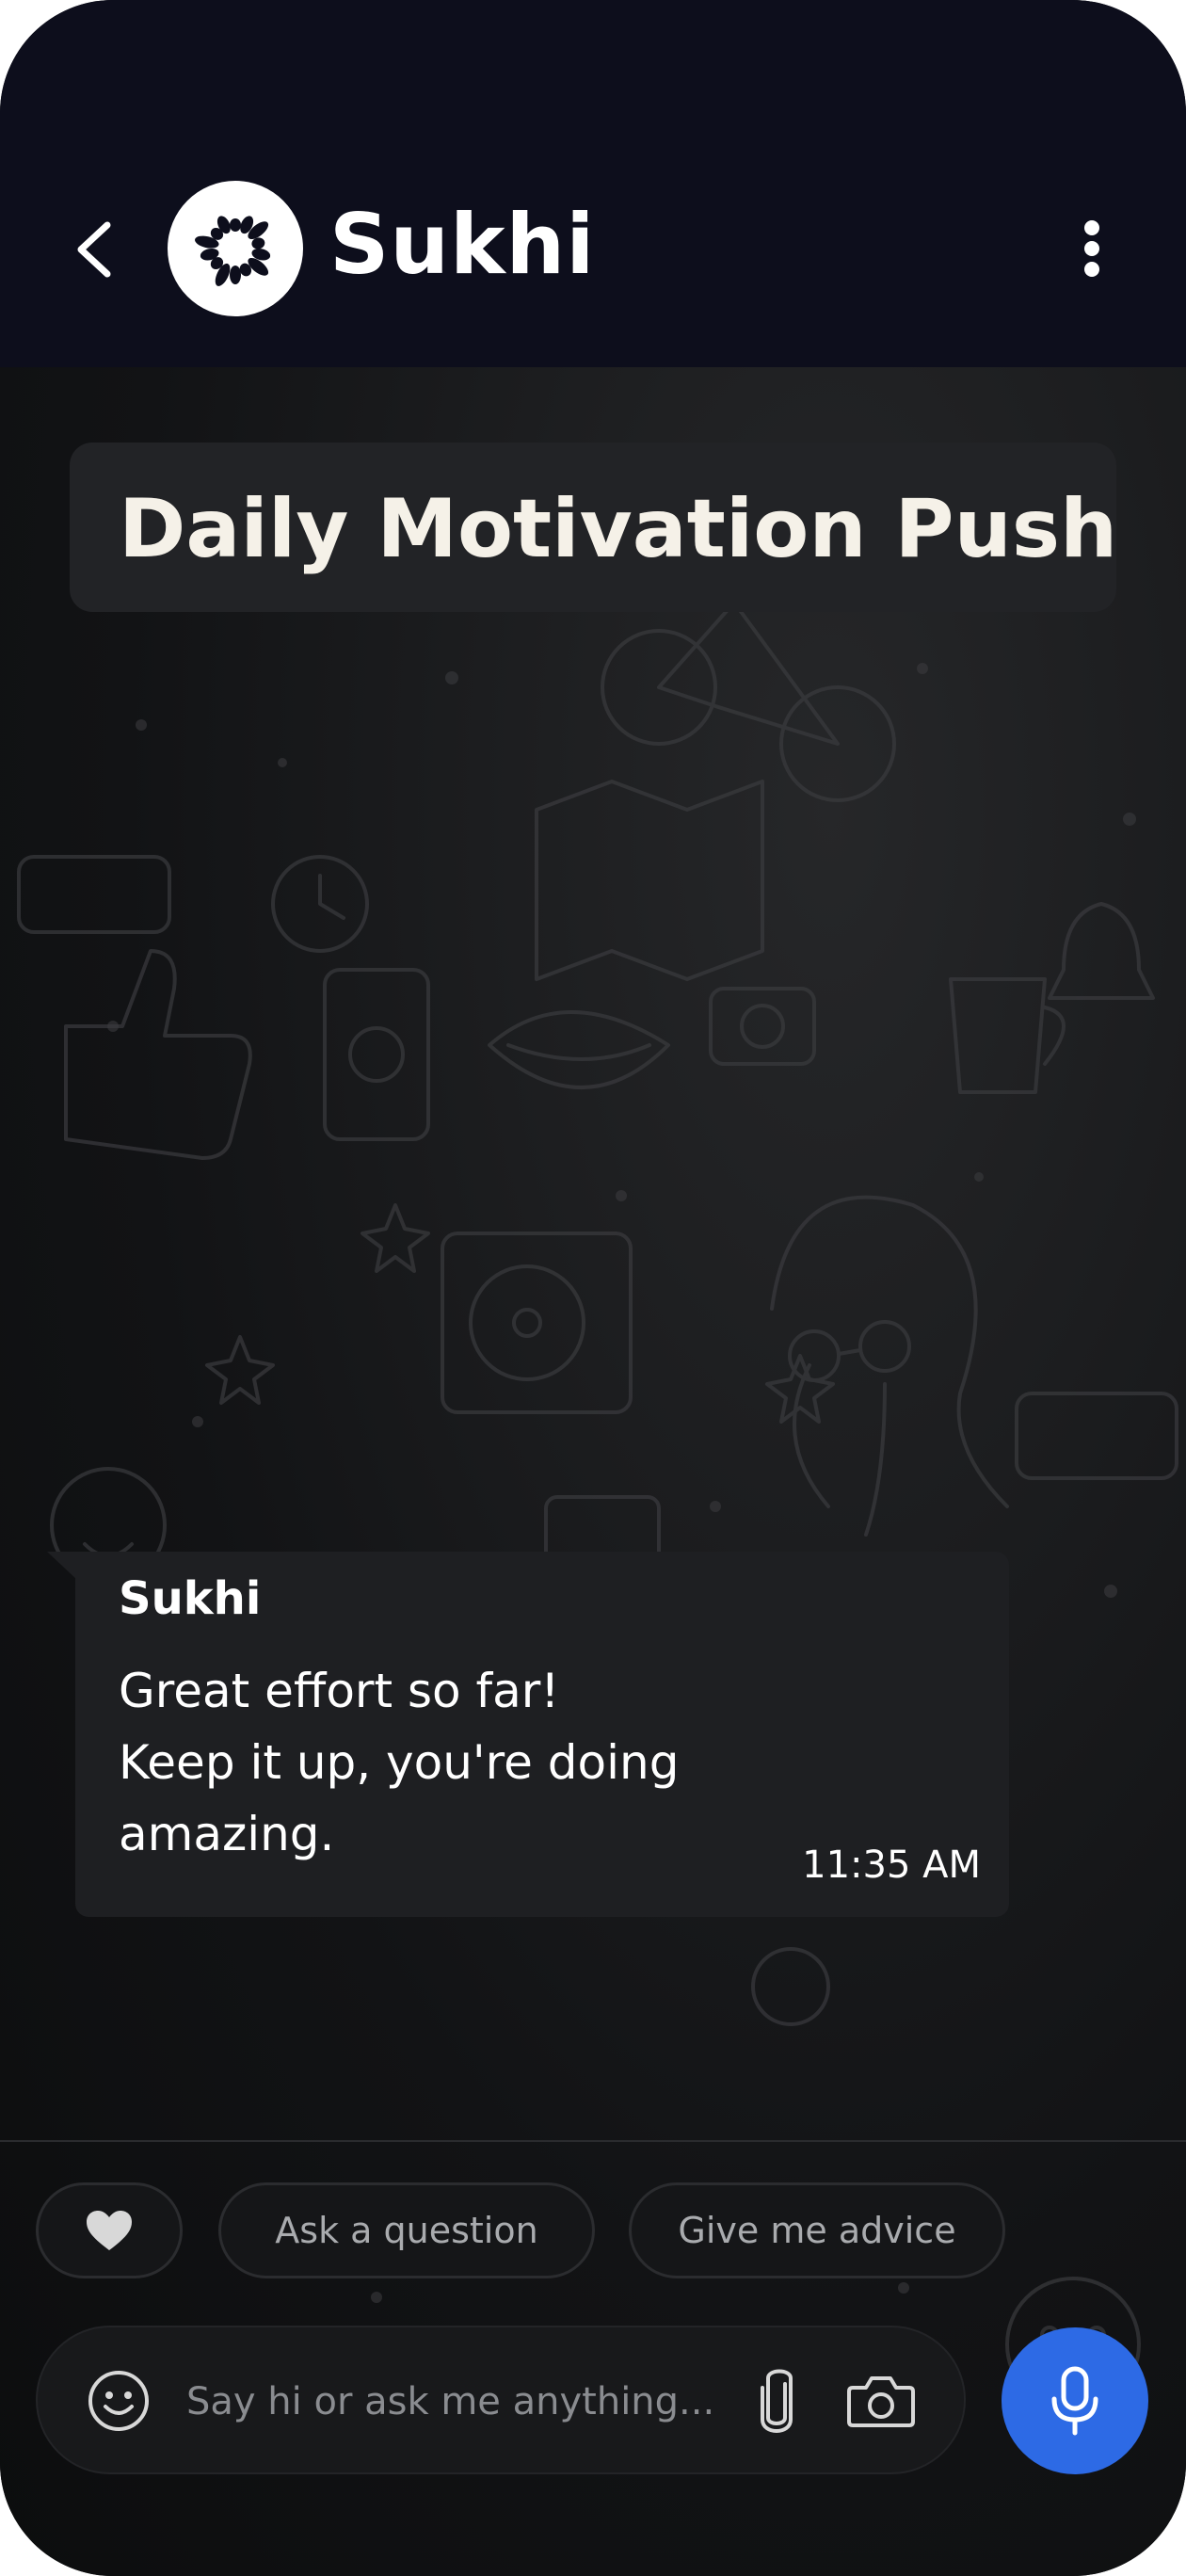 Image resolution: width=1186 pixels, height=2576 pixels. What do you see at coordinates (449, 2402) in the screenshot?
I see `message-input` at bounding box center [449, 2402].